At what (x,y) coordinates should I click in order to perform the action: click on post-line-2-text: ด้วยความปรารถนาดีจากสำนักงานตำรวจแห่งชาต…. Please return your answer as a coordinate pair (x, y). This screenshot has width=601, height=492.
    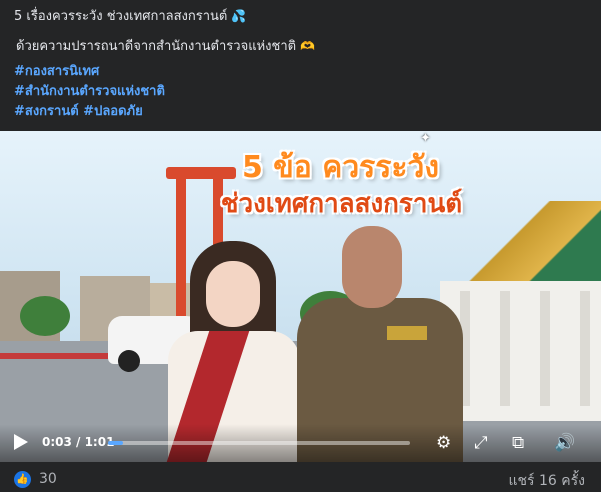
    Looking at the image, I should click on (156, 46).